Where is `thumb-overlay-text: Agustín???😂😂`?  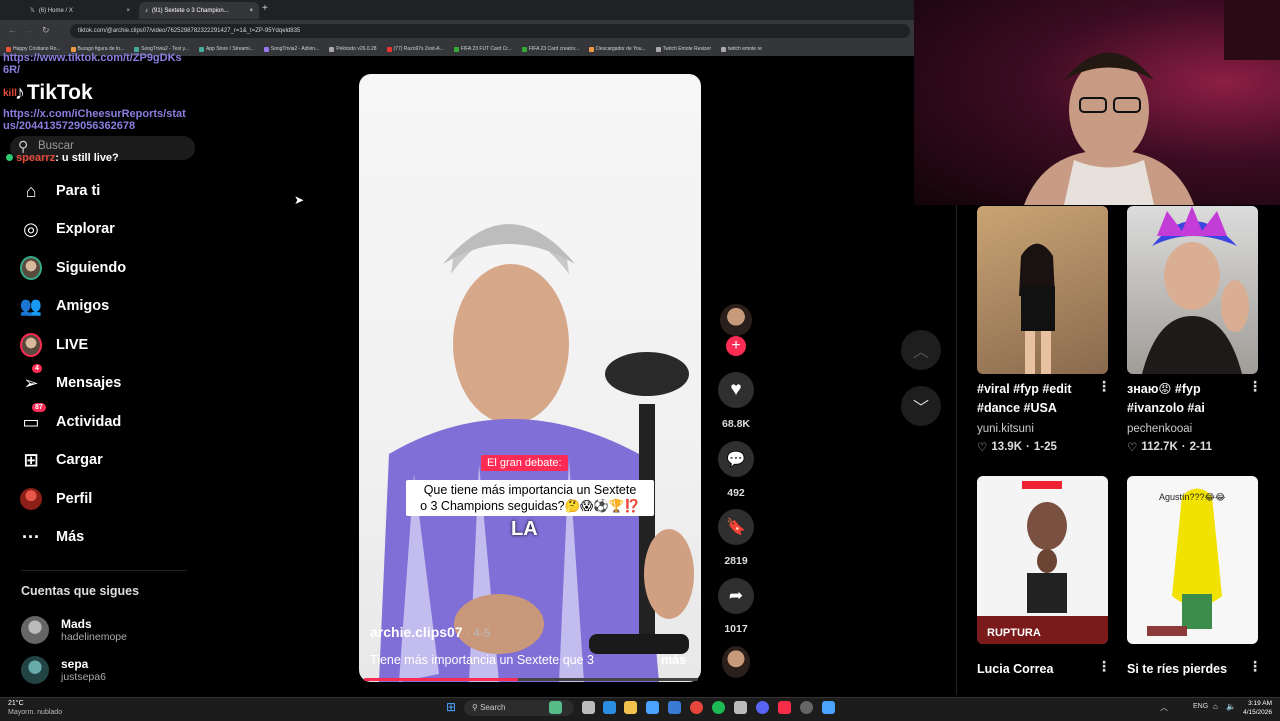 thumb-overlay-text: Agustín???😂😂 is located at coordinates (1192, 497).